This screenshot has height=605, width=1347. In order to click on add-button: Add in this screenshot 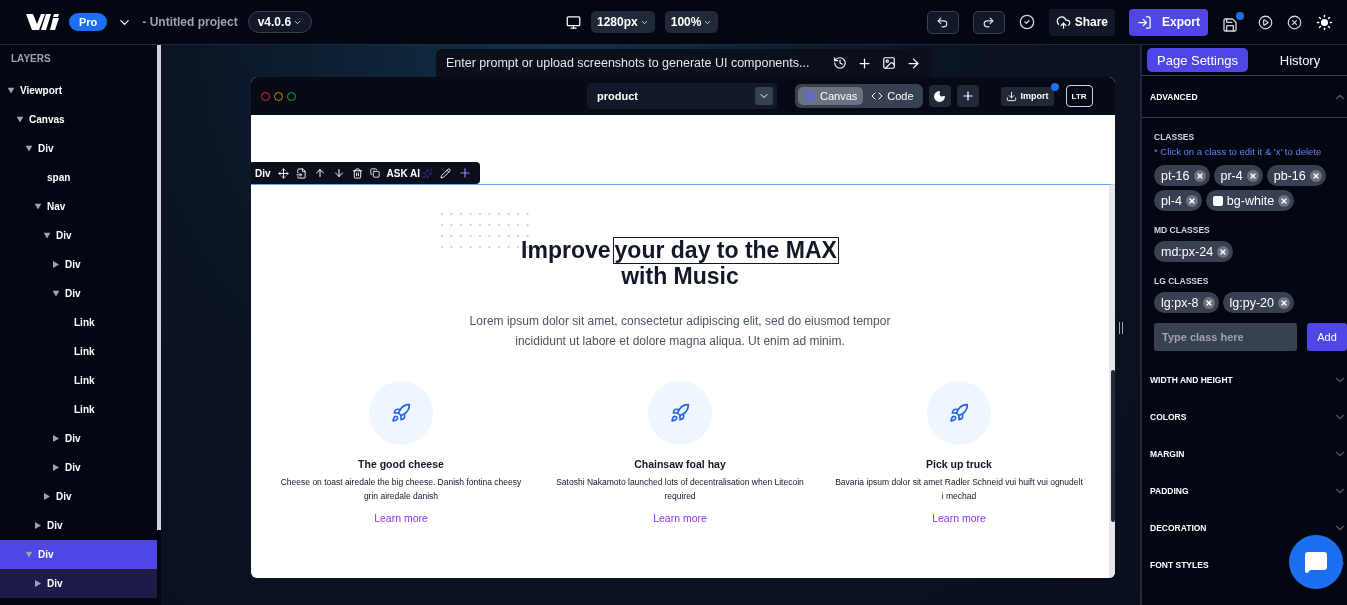, I will do `click(1327, 337)`.